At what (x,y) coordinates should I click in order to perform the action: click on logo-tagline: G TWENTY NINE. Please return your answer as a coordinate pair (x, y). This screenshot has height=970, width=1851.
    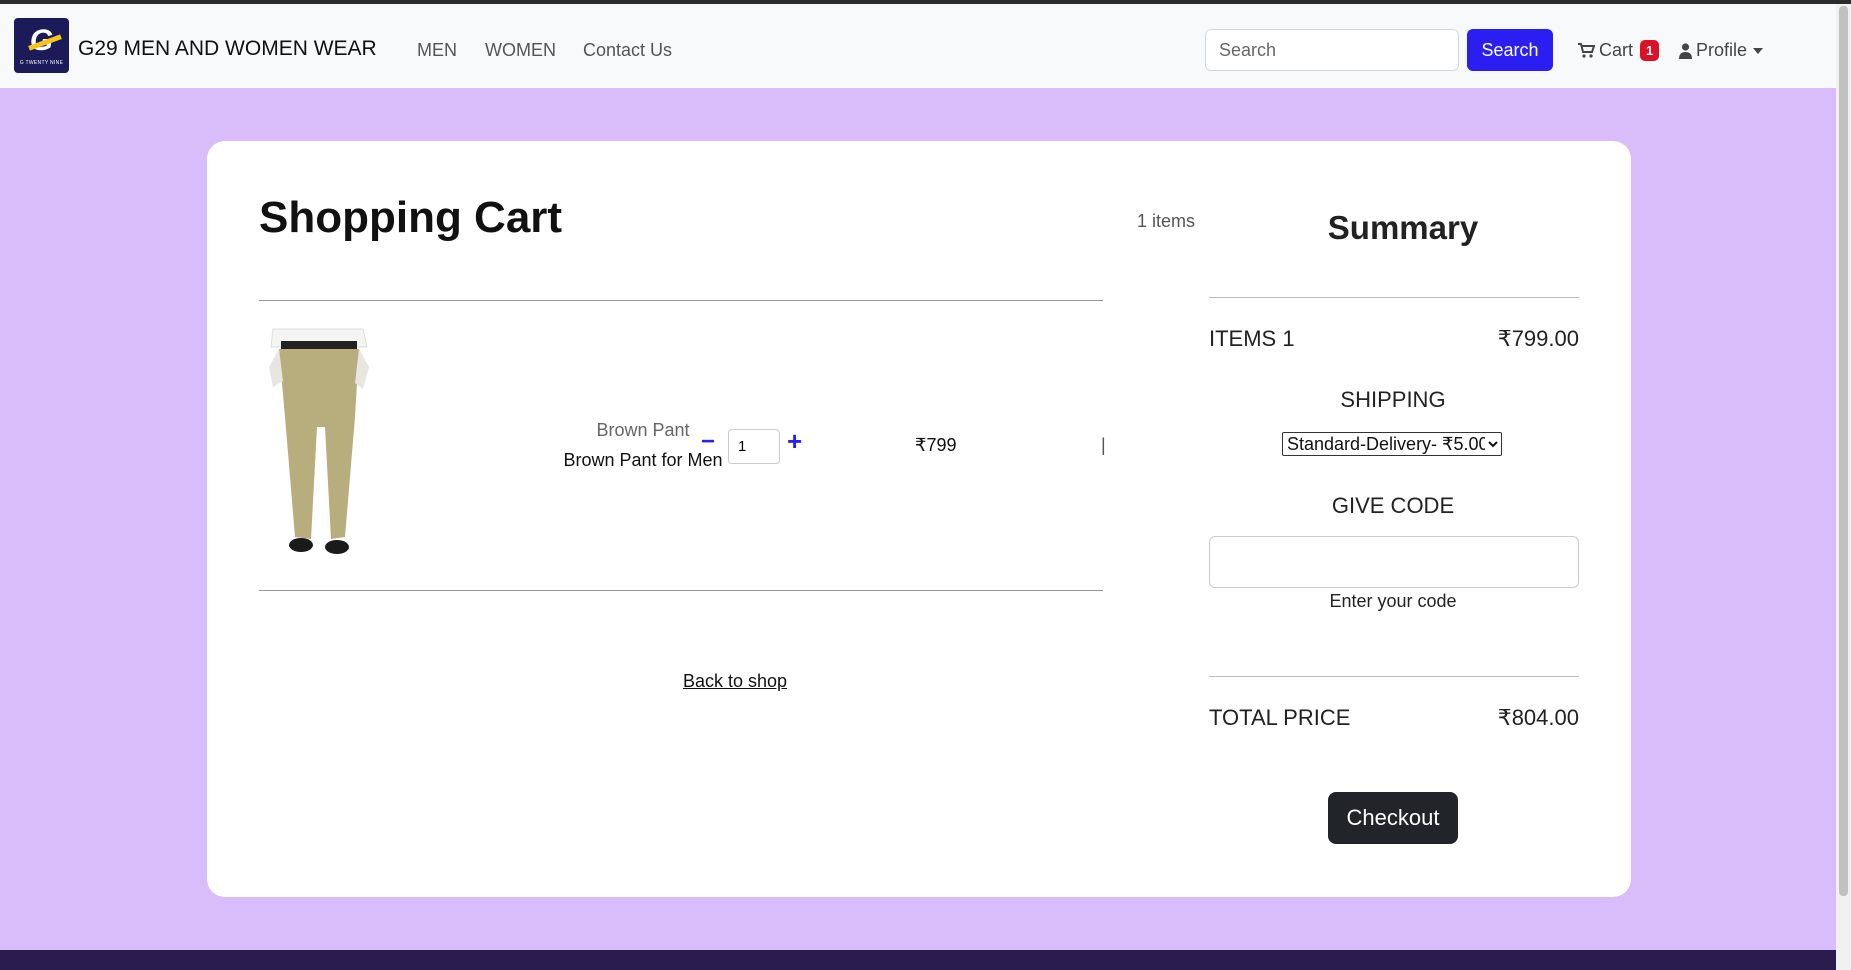
    Looking at the image, I should click on (41, 62).